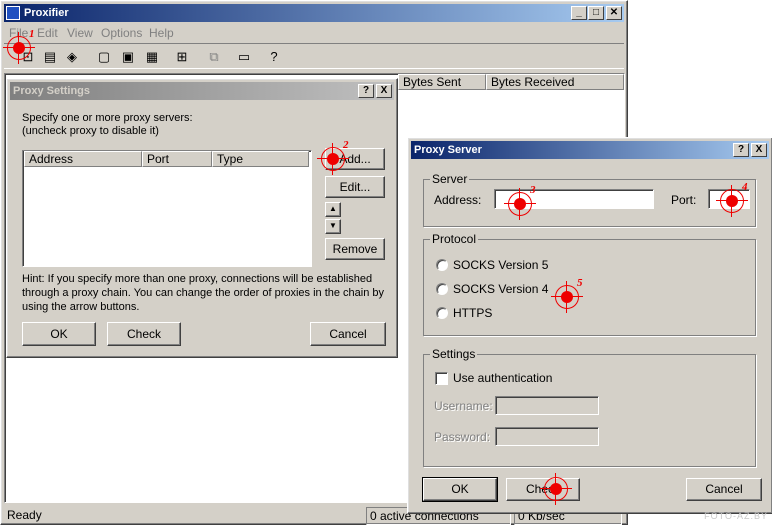 The image size is (772, 525). What do you see at coordinates (182, 57) in the screenshot?
I see `network-icon: ⊞` at bounding box center [182, 57].